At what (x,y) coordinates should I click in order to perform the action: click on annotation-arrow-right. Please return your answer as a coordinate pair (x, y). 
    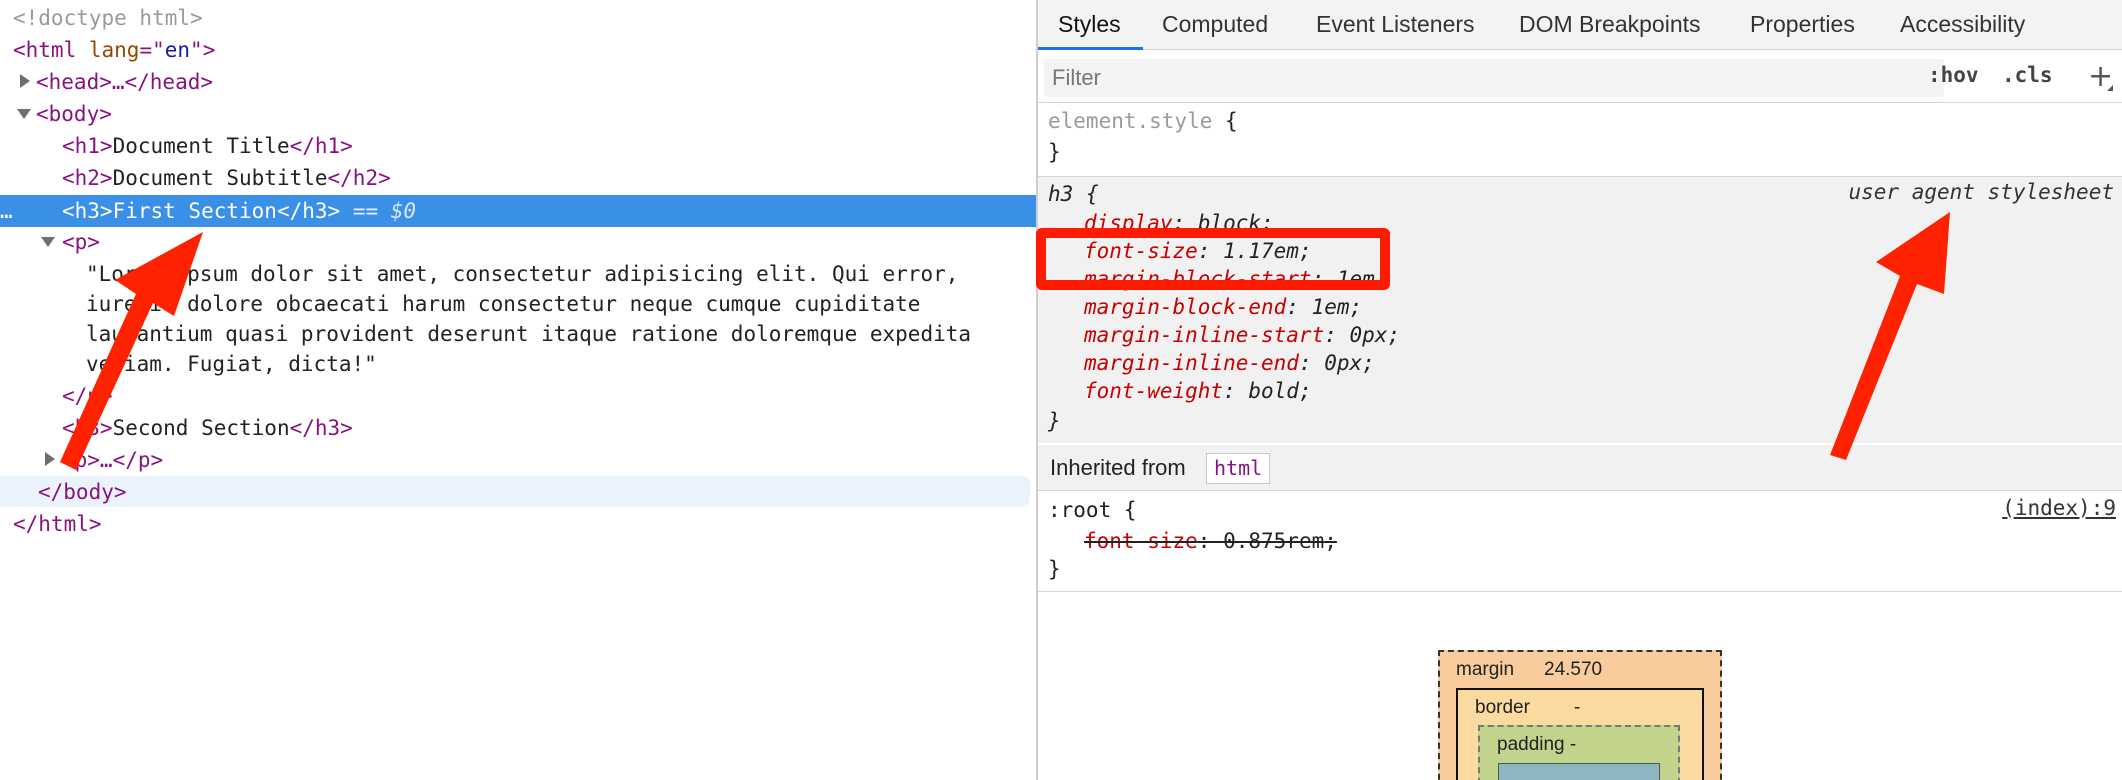
    Looking at the image, I should click on (1890, 336).